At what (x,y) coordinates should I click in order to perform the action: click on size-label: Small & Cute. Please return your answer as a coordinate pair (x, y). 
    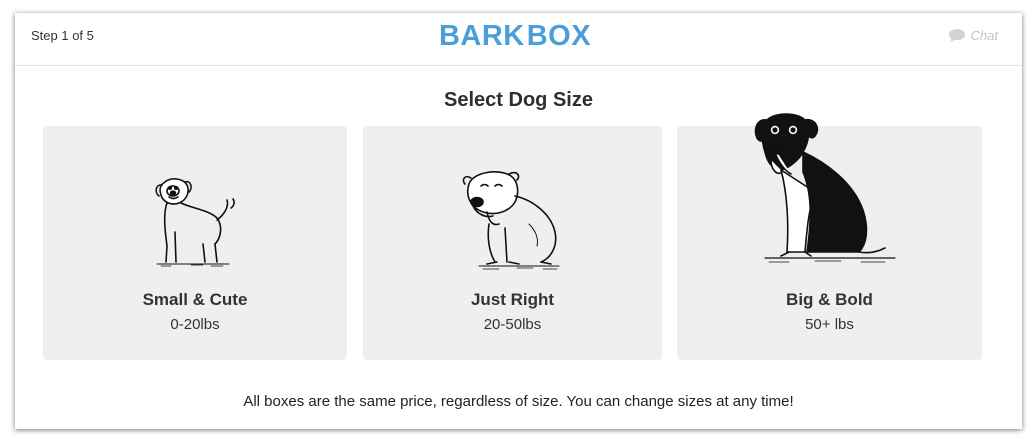
    Looking at the image, I should click on (195, 299).